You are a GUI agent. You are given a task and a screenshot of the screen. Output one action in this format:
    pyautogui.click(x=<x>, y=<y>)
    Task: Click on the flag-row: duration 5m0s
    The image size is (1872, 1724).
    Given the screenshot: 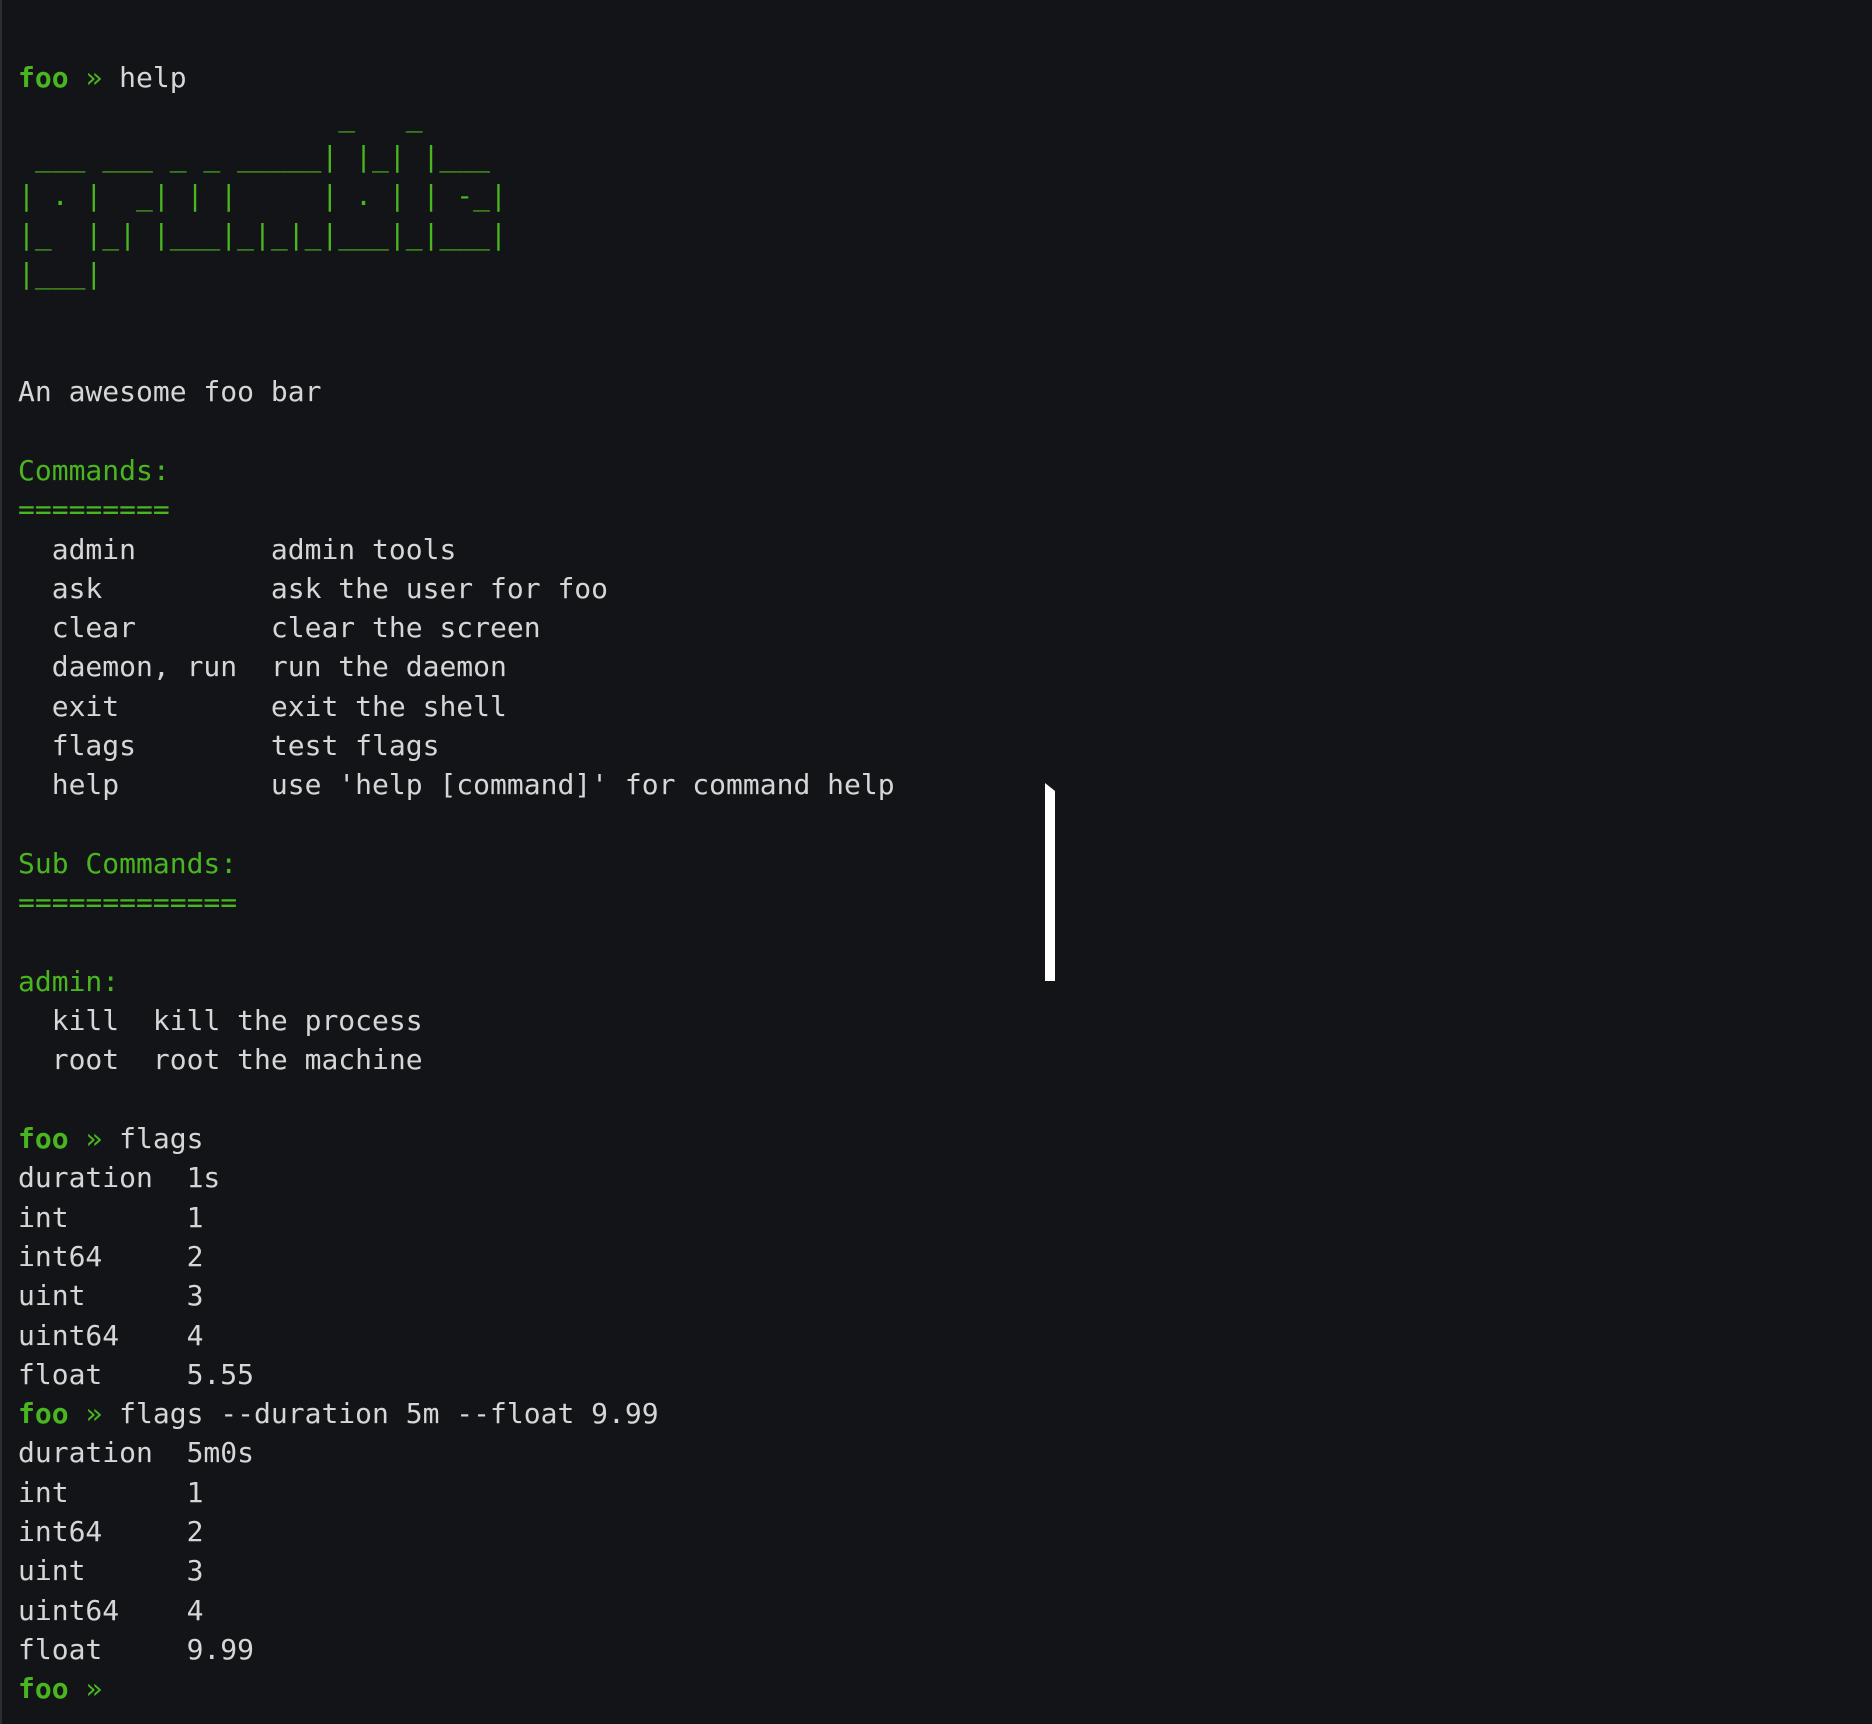 What is the action you would take?
    pyautogui.click(x=945, y=1452)
    